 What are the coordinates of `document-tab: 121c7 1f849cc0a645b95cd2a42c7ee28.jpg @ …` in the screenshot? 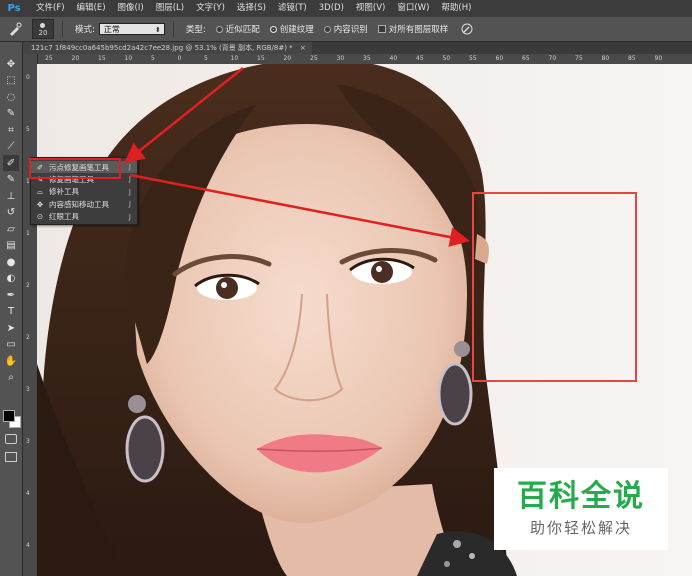 It's located at (167, 48).